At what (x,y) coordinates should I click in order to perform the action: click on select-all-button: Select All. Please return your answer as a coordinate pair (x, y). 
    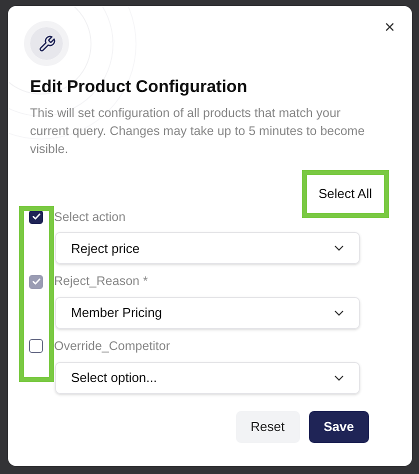
    Looking at the image, I should click on (345, 194).